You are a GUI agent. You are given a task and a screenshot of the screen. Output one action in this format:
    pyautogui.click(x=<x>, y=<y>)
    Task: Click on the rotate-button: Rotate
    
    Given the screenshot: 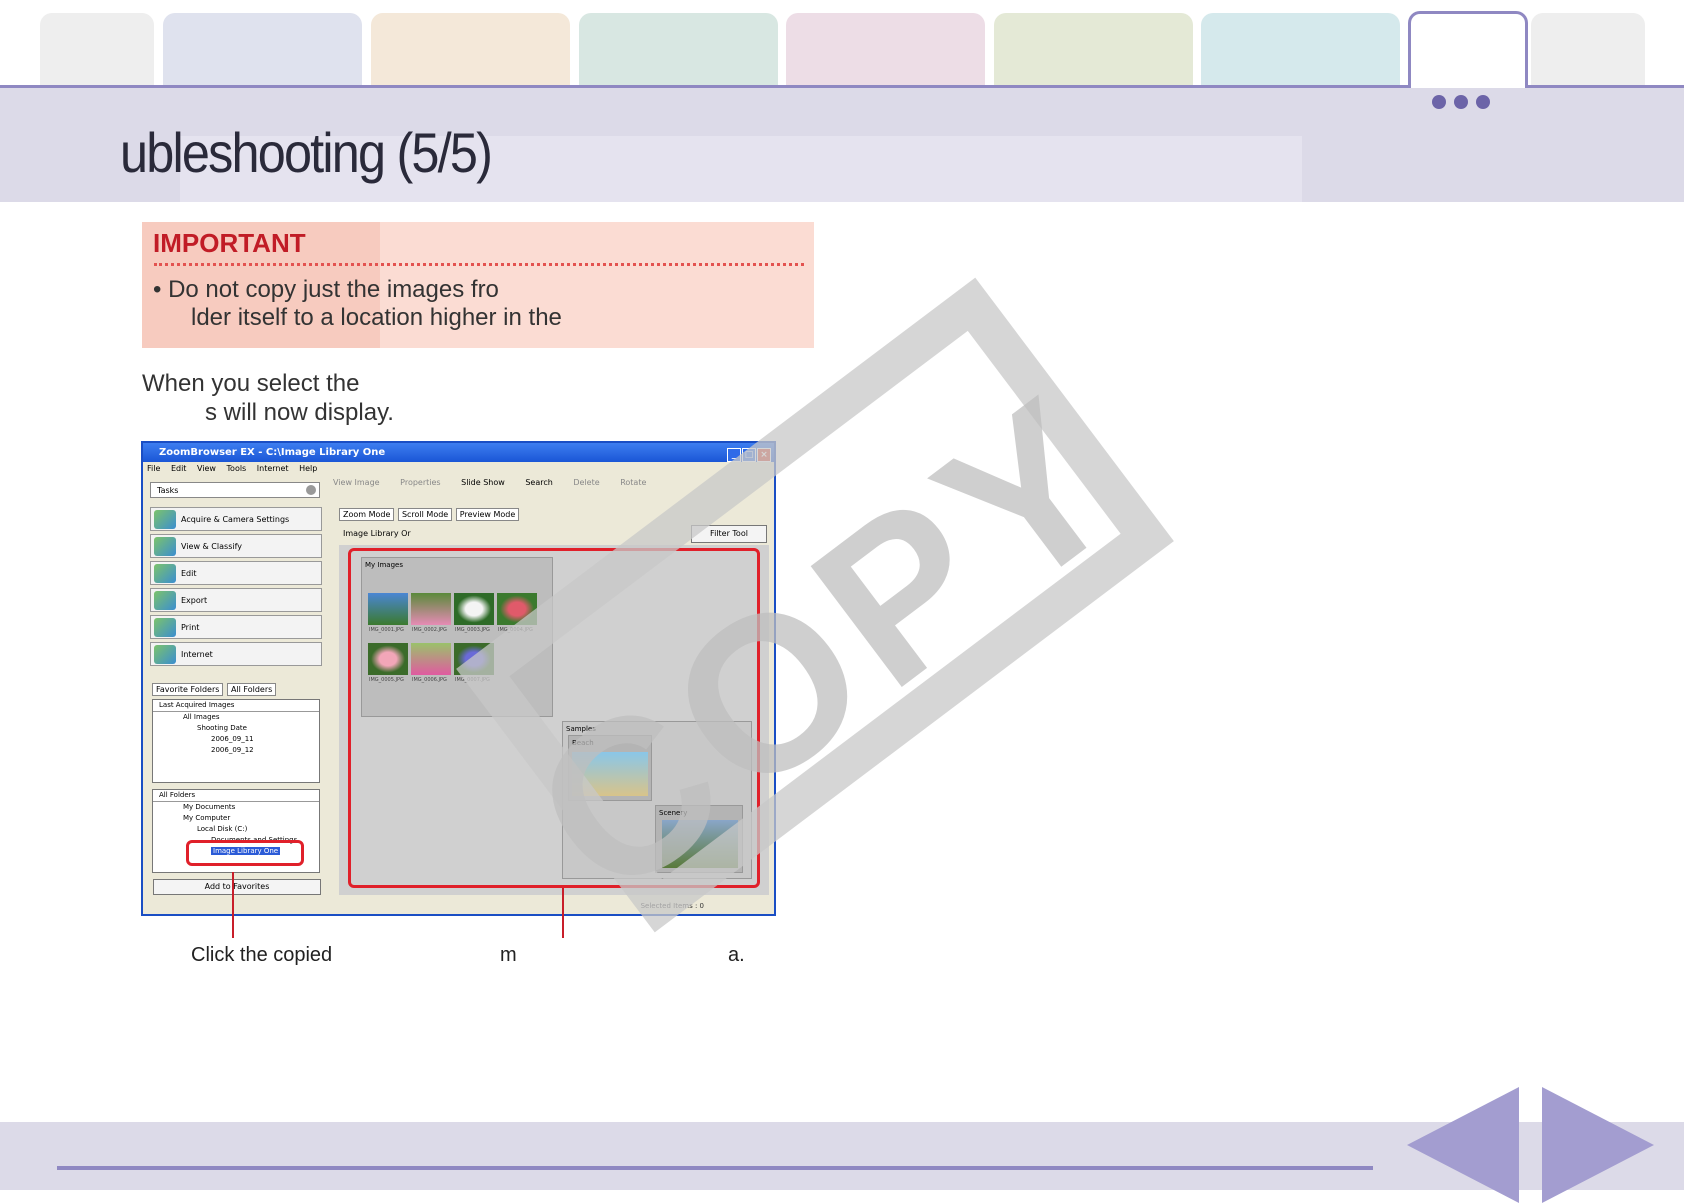 What is the action you would take?
    pyautogui.click(x=633, y=482)
    